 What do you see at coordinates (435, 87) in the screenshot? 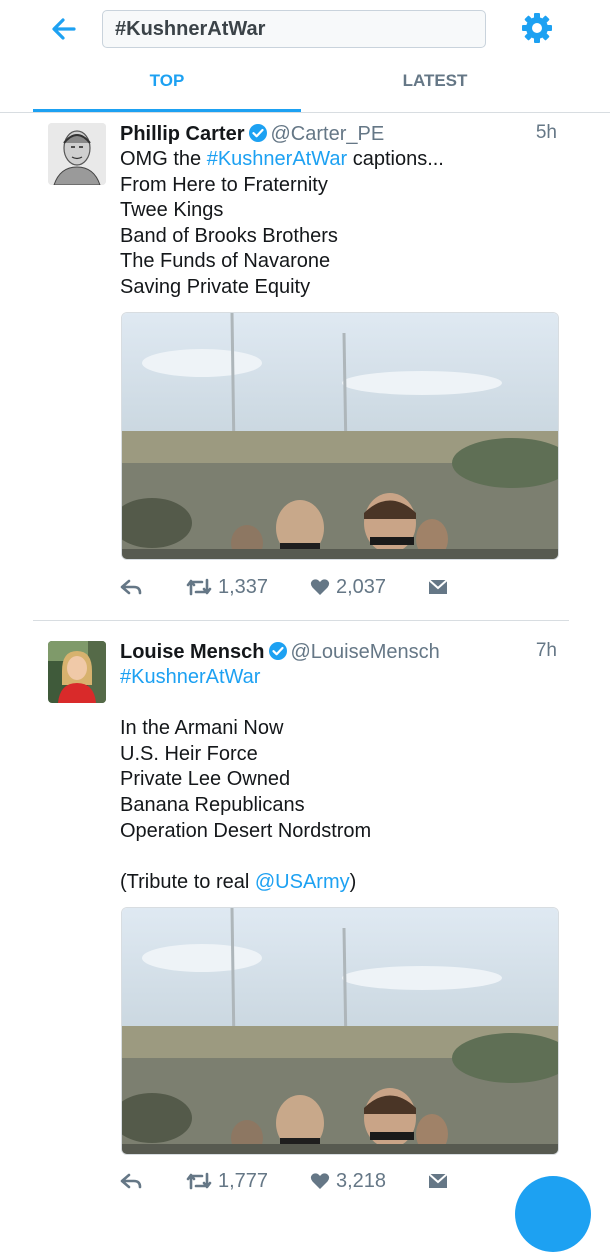
I see `tab-latest: LATEST` at bounding box center [435, 87].